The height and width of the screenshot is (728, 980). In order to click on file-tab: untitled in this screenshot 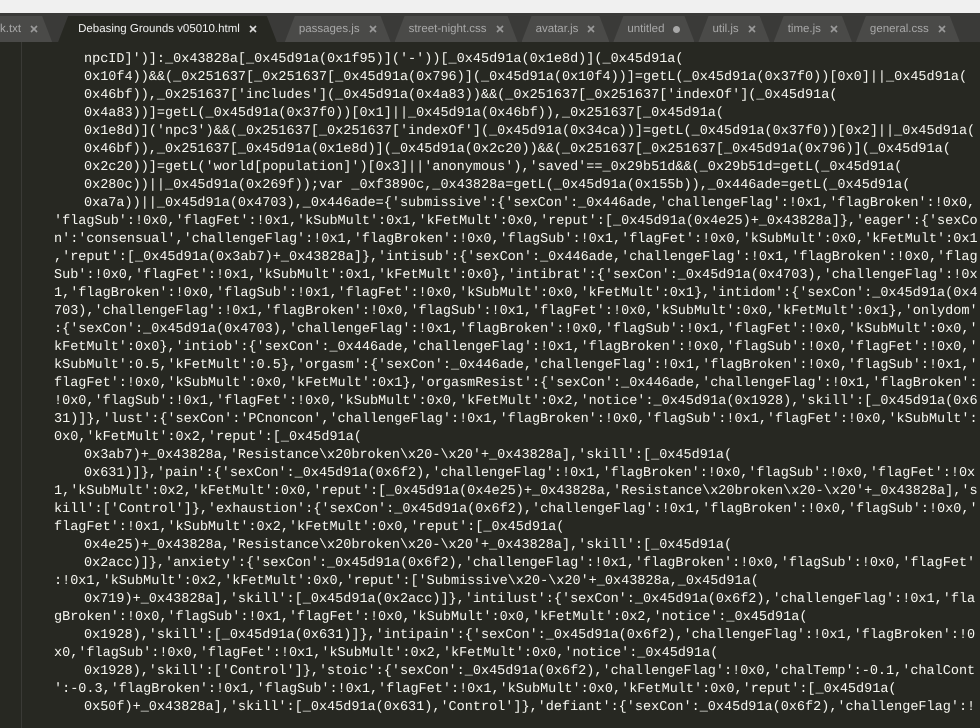, I will do `click(653, 29)`.